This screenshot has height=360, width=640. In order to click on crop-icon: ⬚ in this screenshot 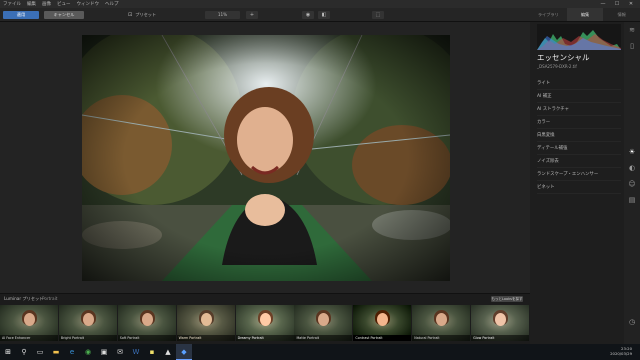, I will do `click(378, 15)`.